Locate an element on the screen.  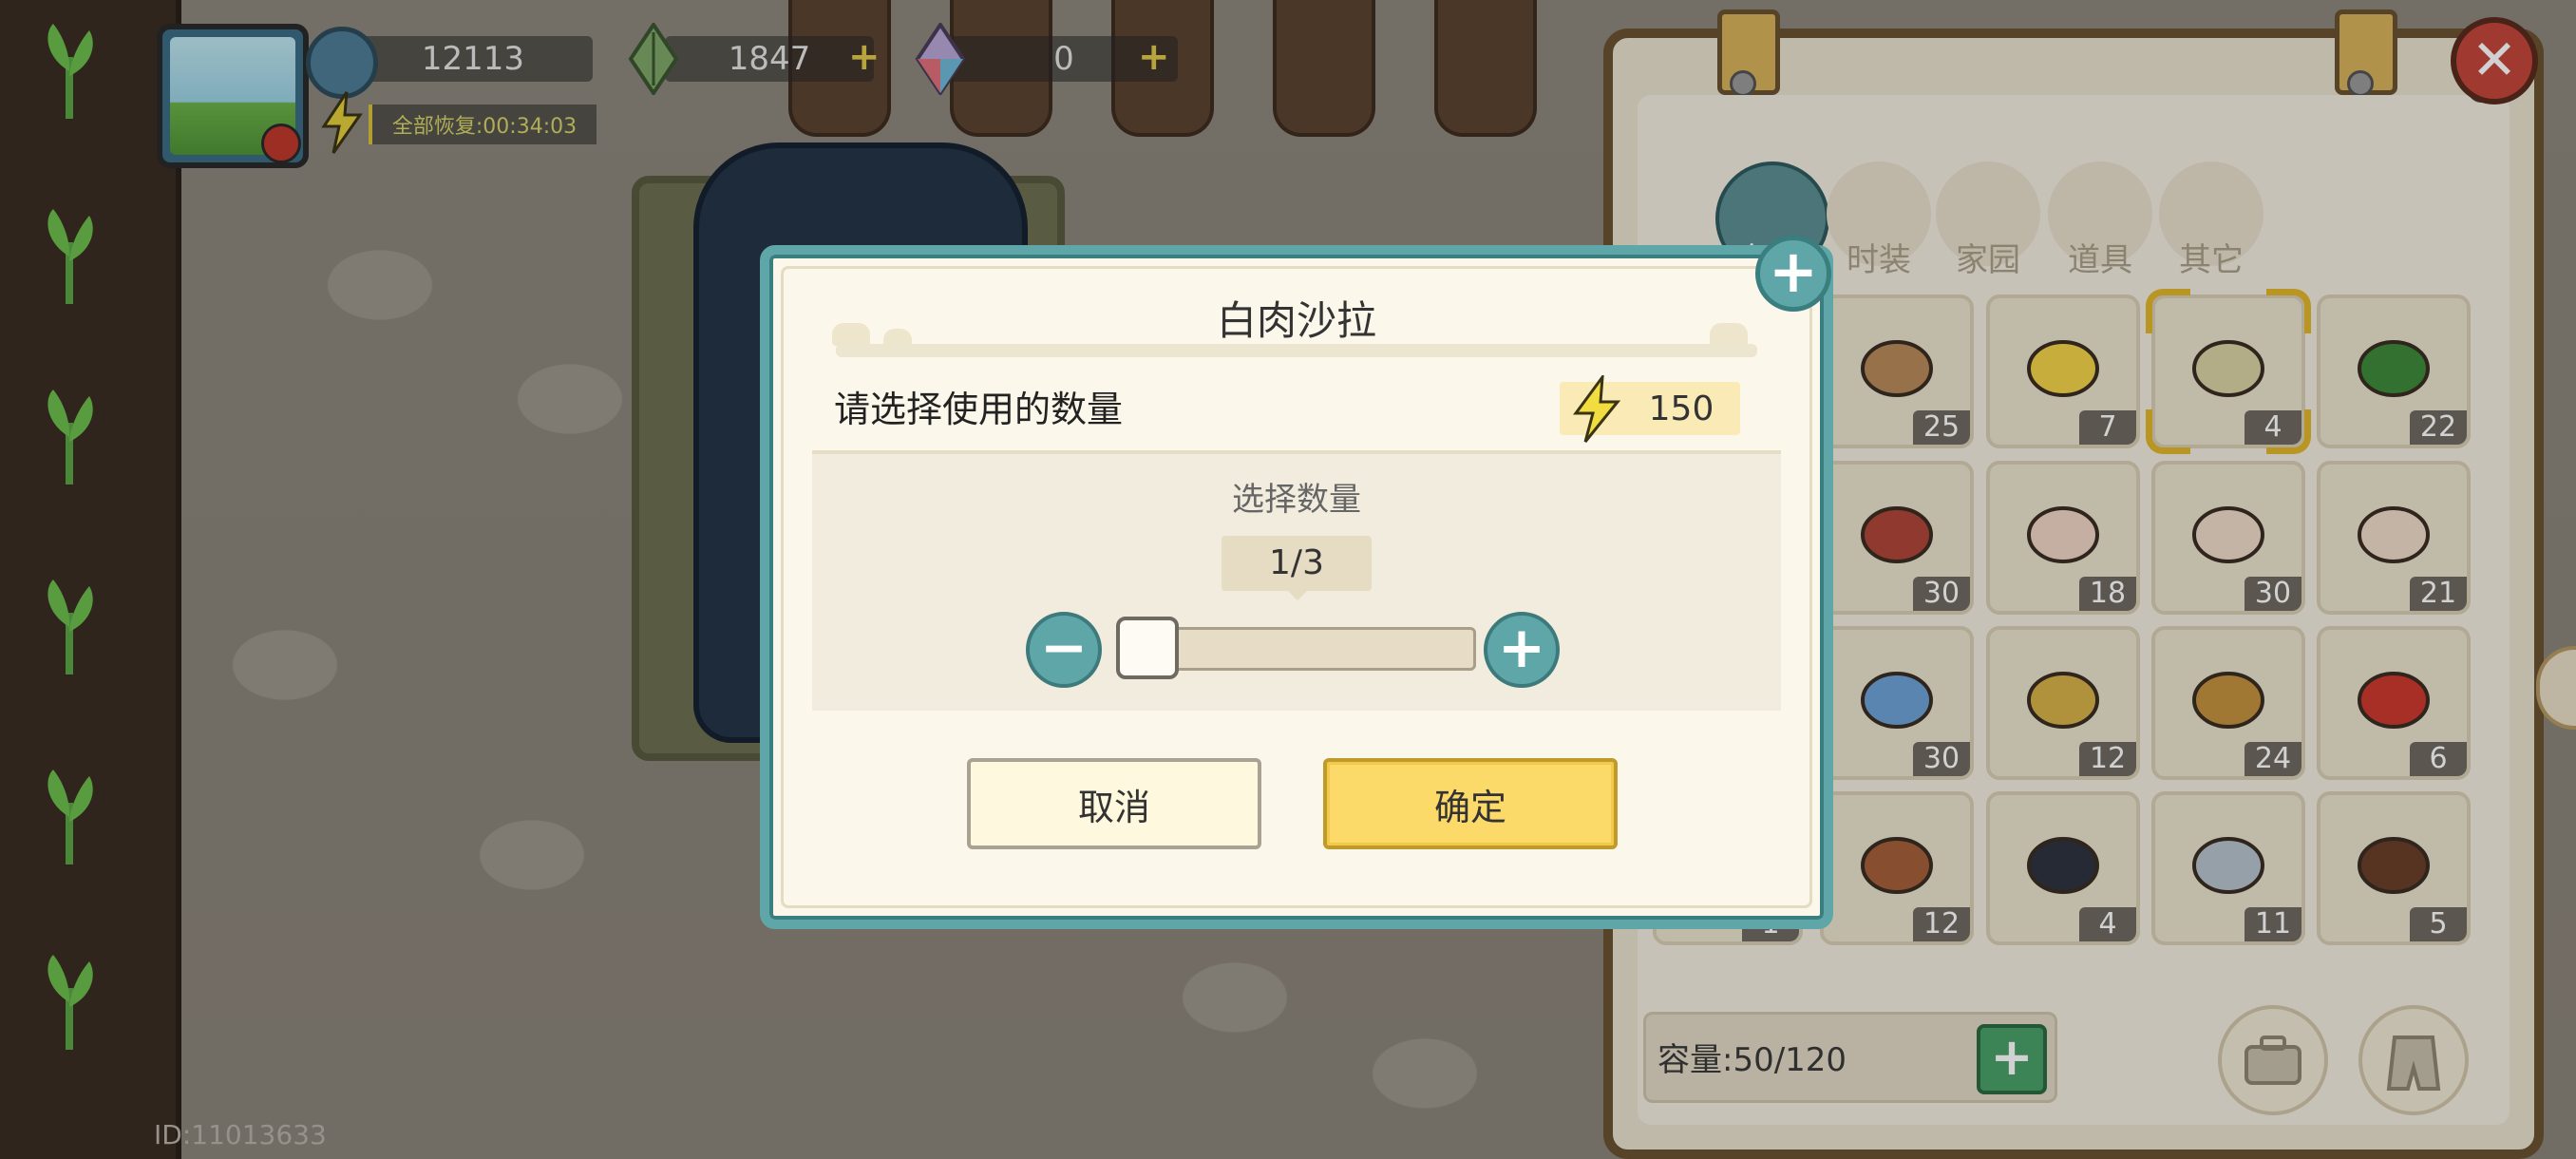
select-quantity-label: 选择数量 is located at coordinates (1296, 500).